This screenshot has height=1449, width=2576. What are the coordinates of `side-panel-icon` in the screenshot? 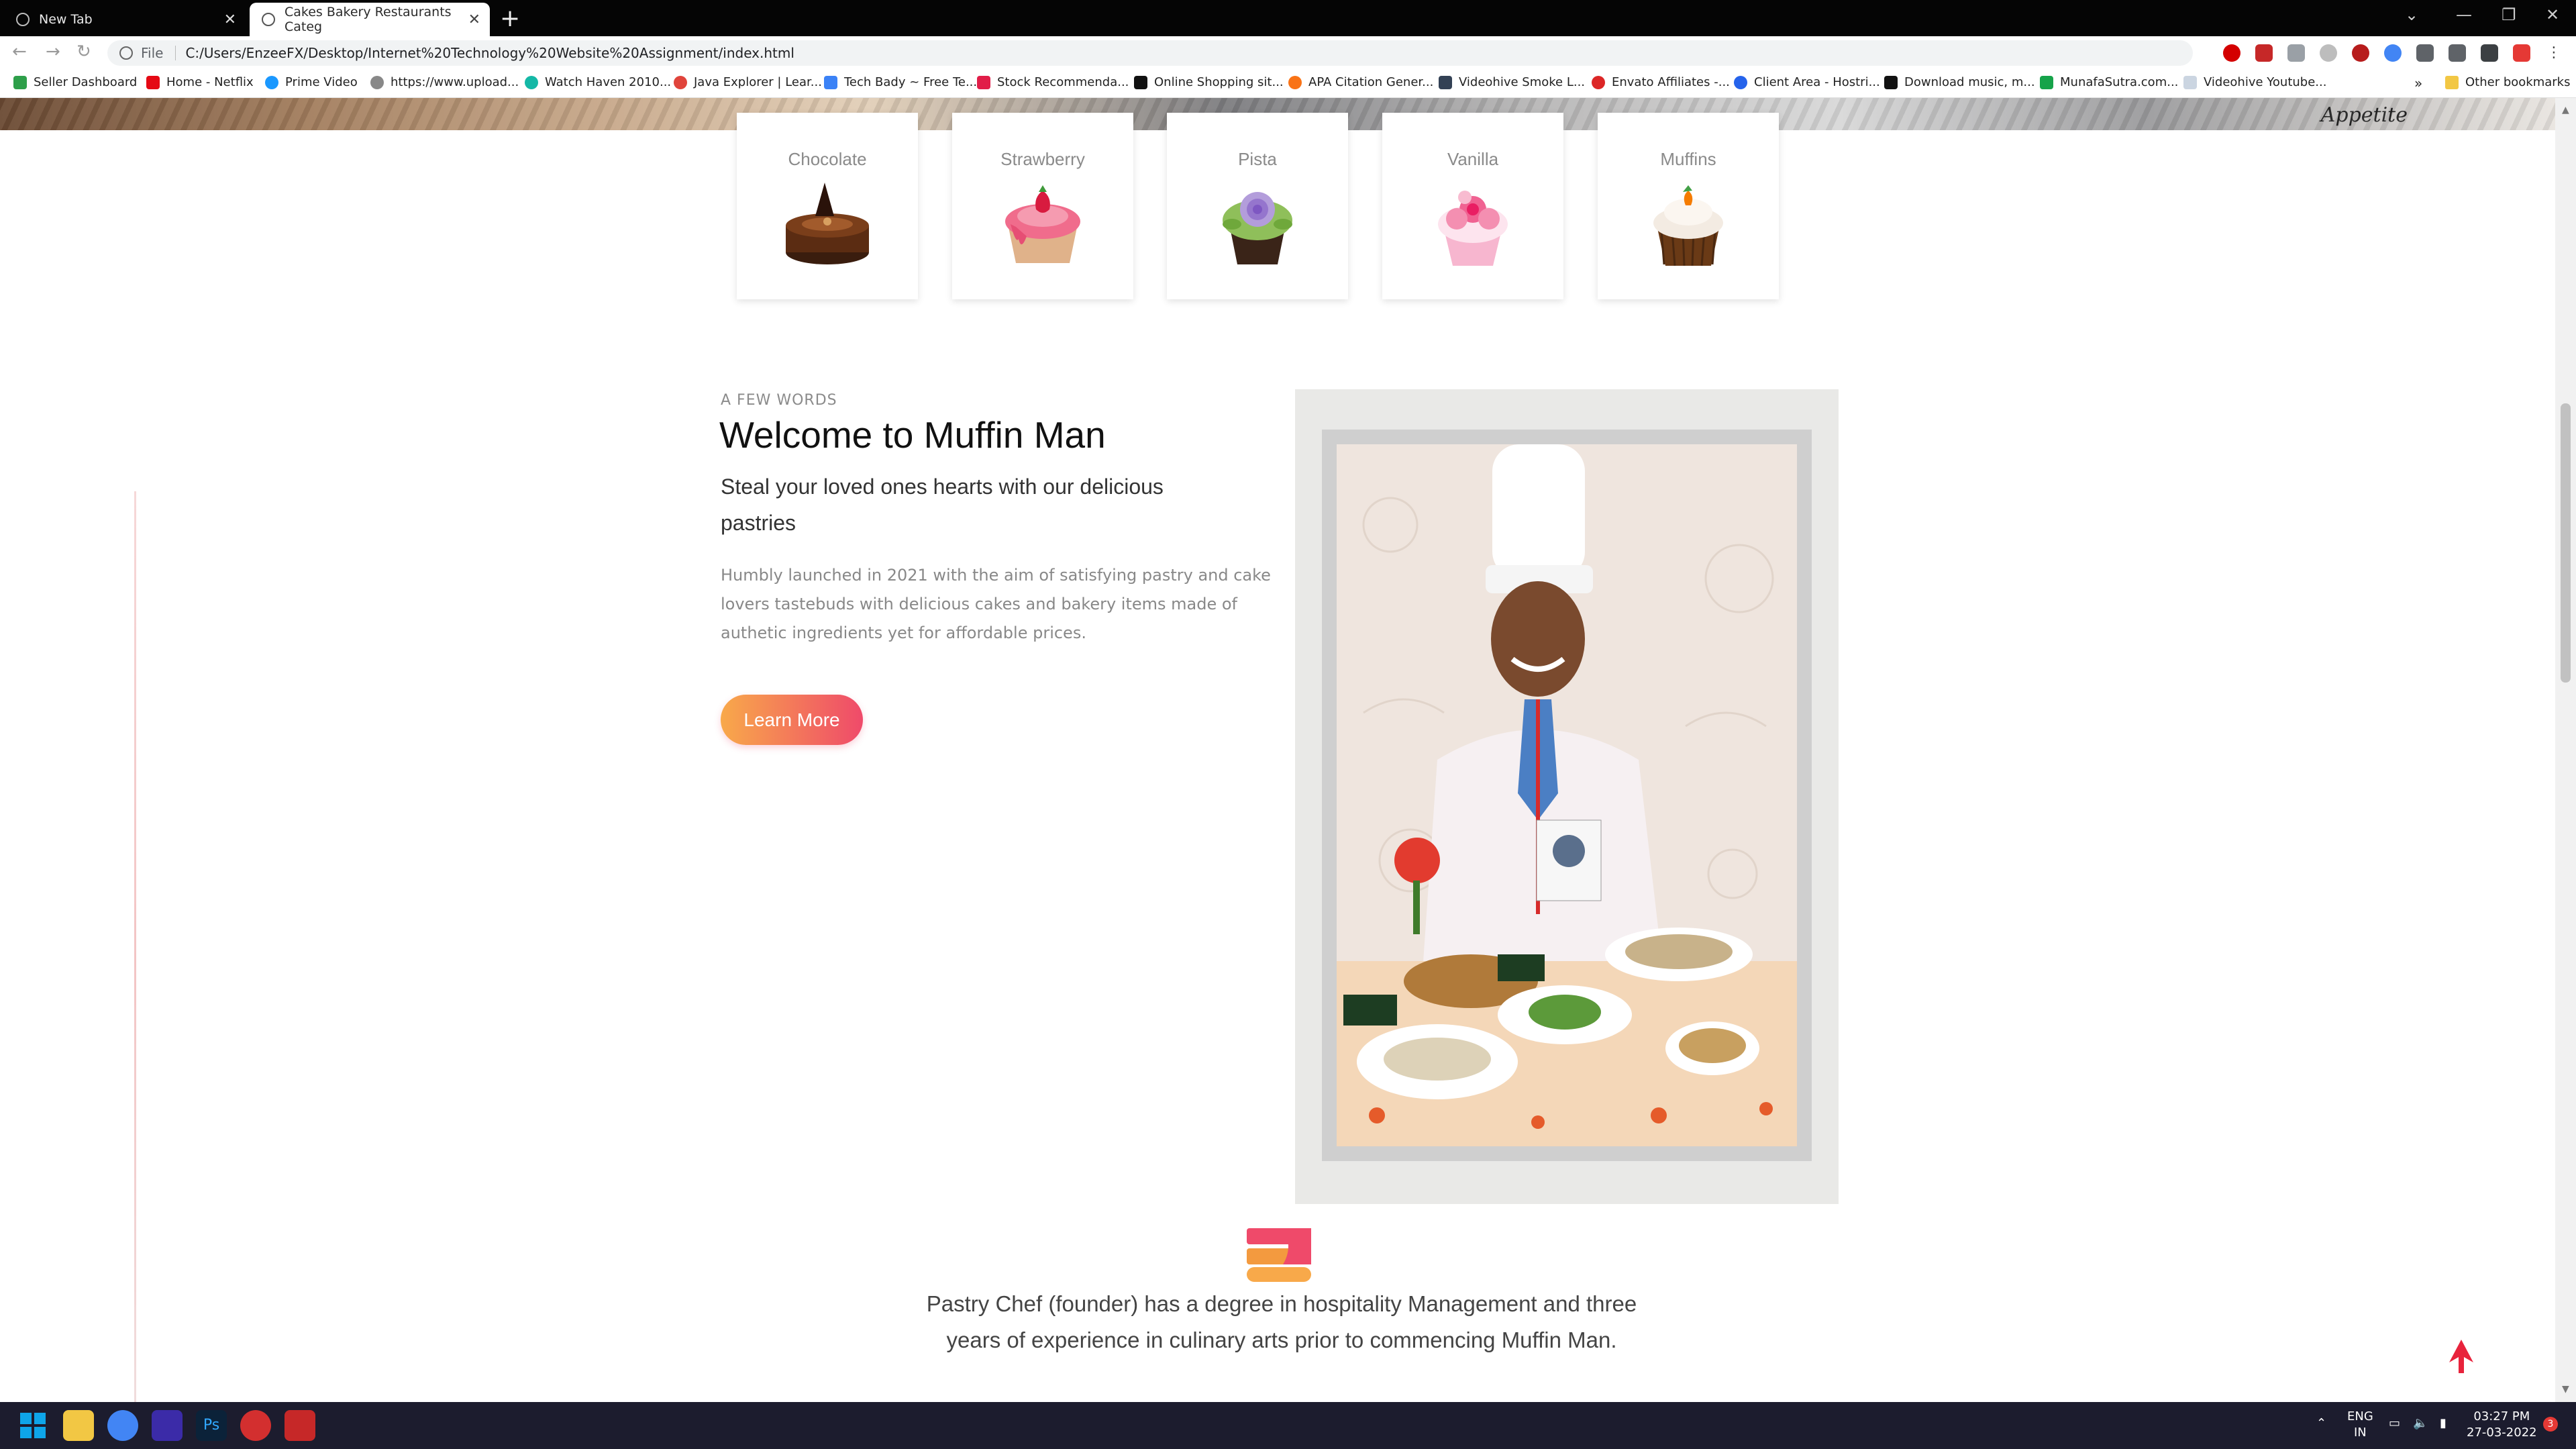 It's located at (2489, 53).